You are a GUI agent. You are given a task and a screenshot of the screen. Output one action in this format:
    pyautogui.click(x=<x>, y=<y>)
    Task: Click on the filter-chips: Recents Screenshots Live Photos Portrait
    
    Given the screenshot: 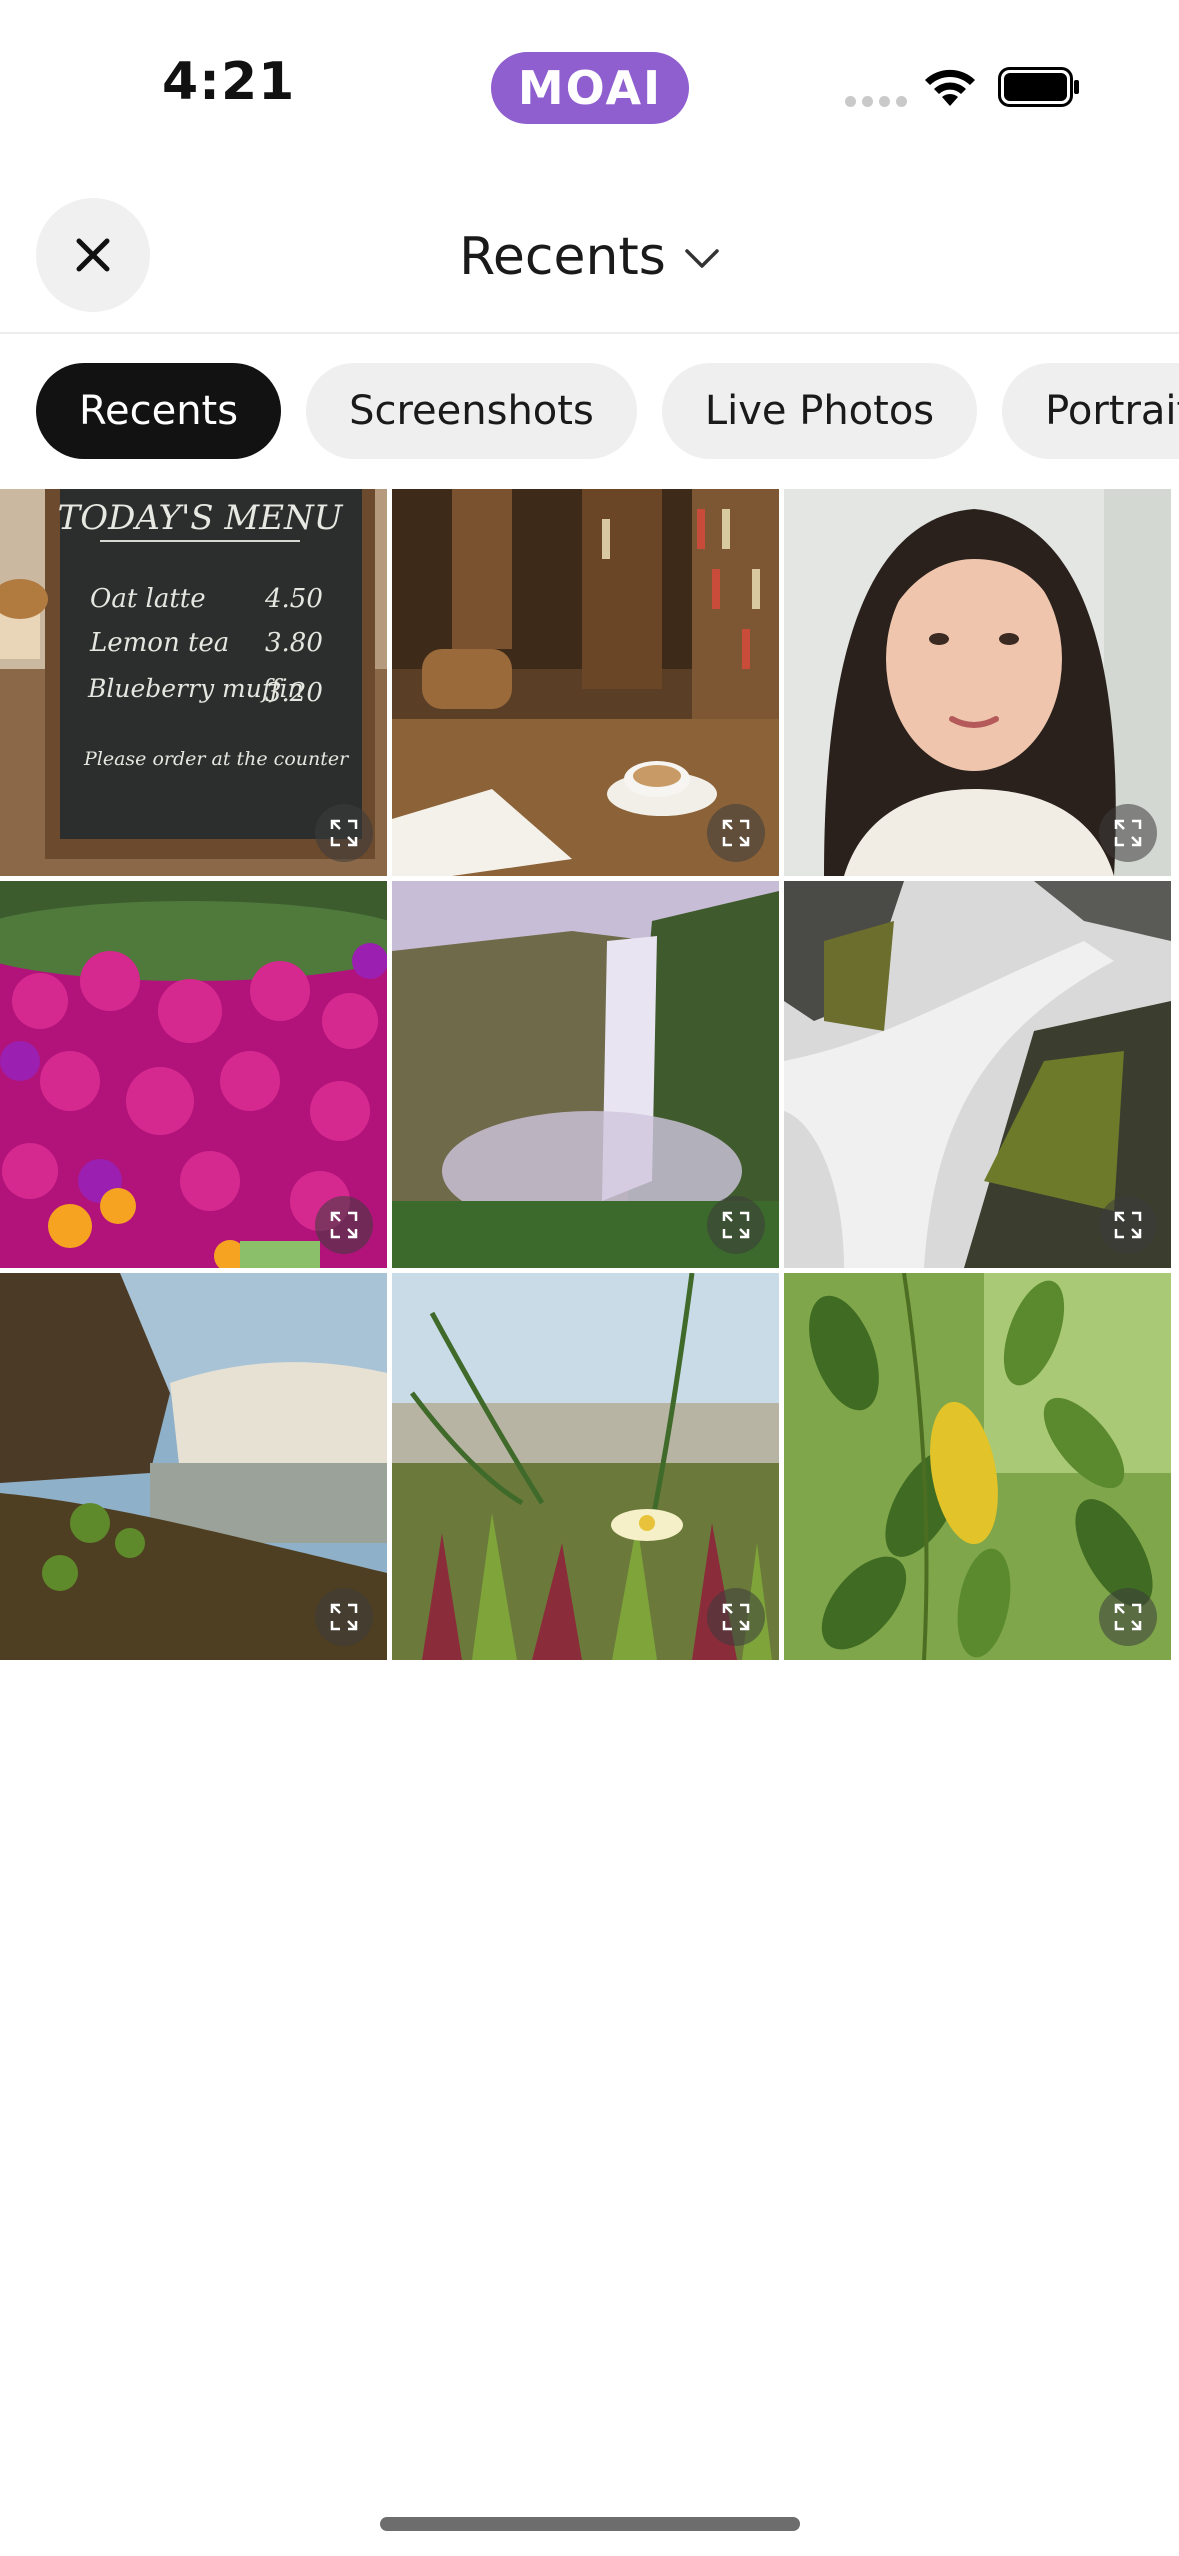 What is the action you would take?
    pyautogui.click(x=607, y=411)
    